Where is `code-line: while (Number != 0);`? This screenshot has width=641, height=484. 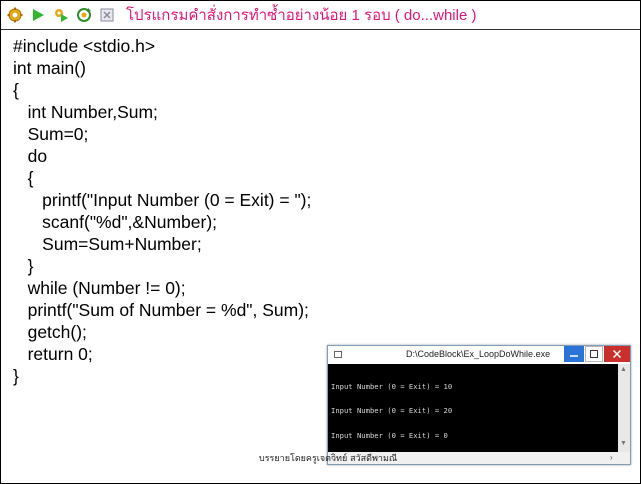 code-line: while (Number != 0); is located at coordinates (99, 288).